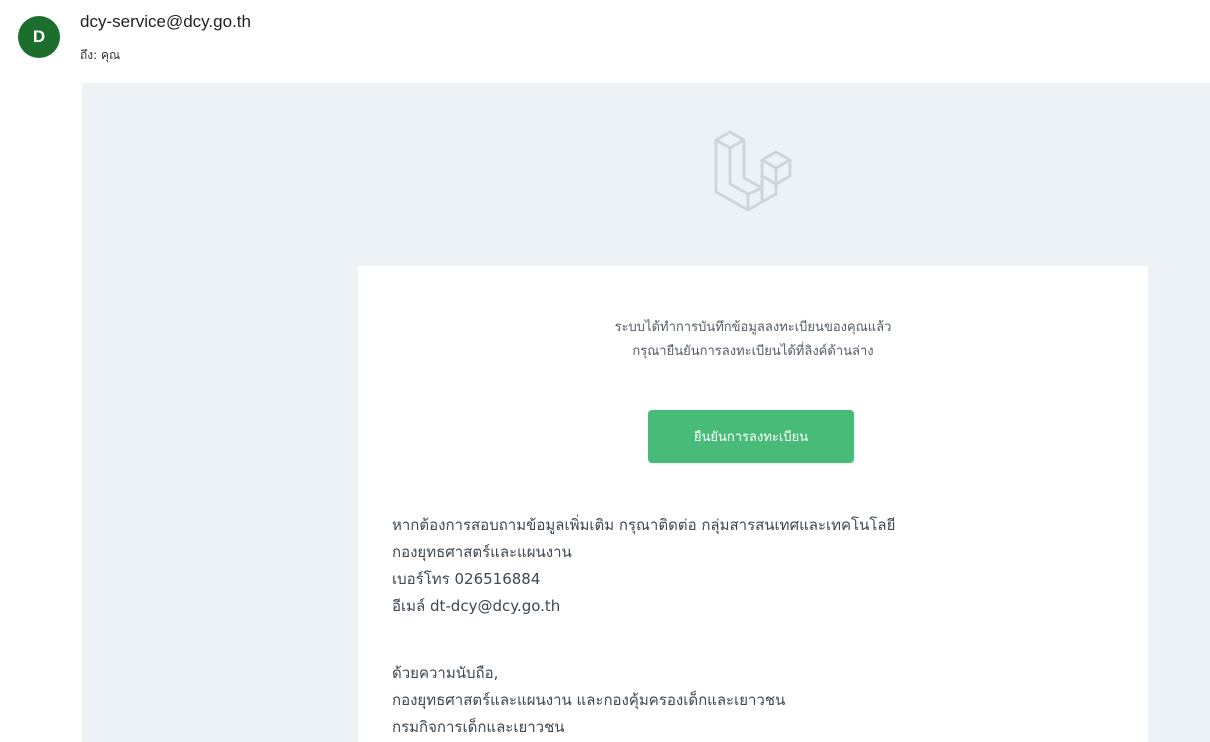 Image resolution: width=1210 pixels, height=742 pixels. I want to click on signoff-line: ด้วยความนับถือ,, so click(445, 673).